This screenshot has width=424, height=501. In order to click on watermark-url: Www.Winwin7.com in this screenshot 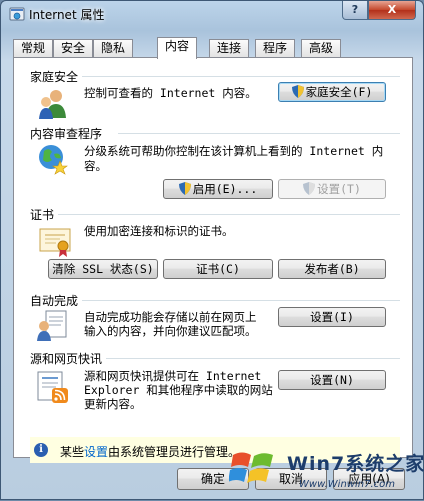, I will do `click(347, 484)`.